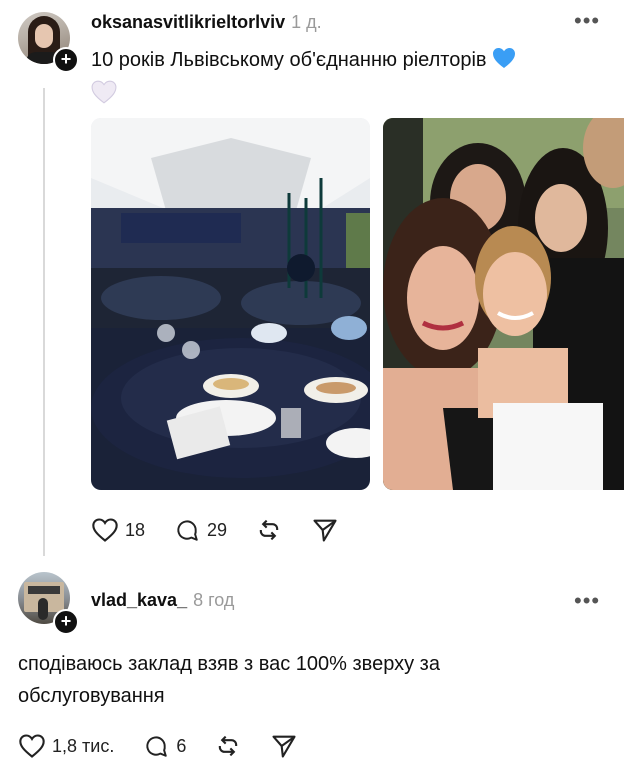  What do you see at coordinates (44, 322) in the screenshot?
I see `thread-line` at bounding box center [44, 322].